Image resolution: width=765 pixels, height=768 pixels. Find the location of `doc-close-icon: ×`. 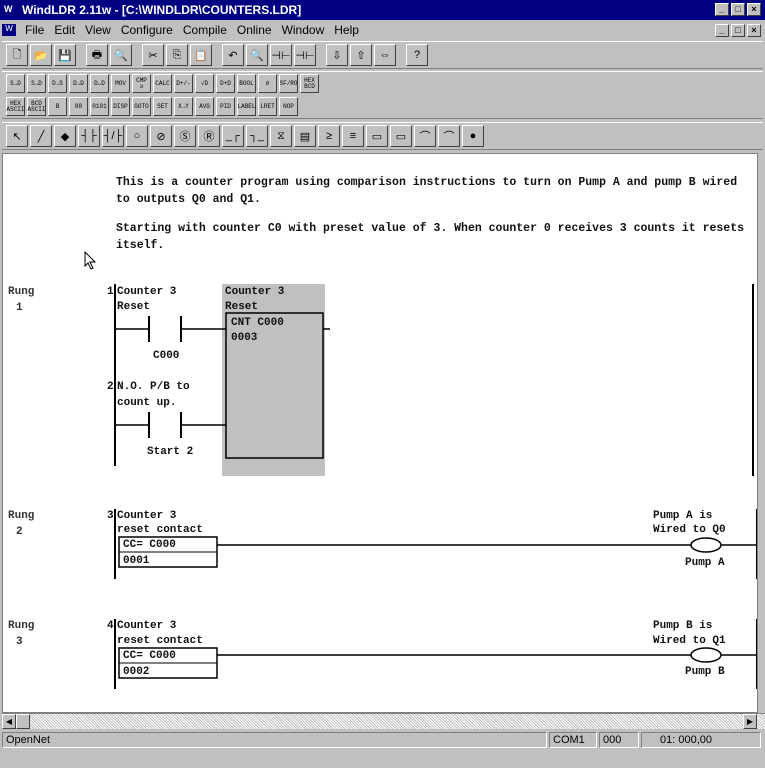

doc-close-icon: × is located at coordinates (754, 30).